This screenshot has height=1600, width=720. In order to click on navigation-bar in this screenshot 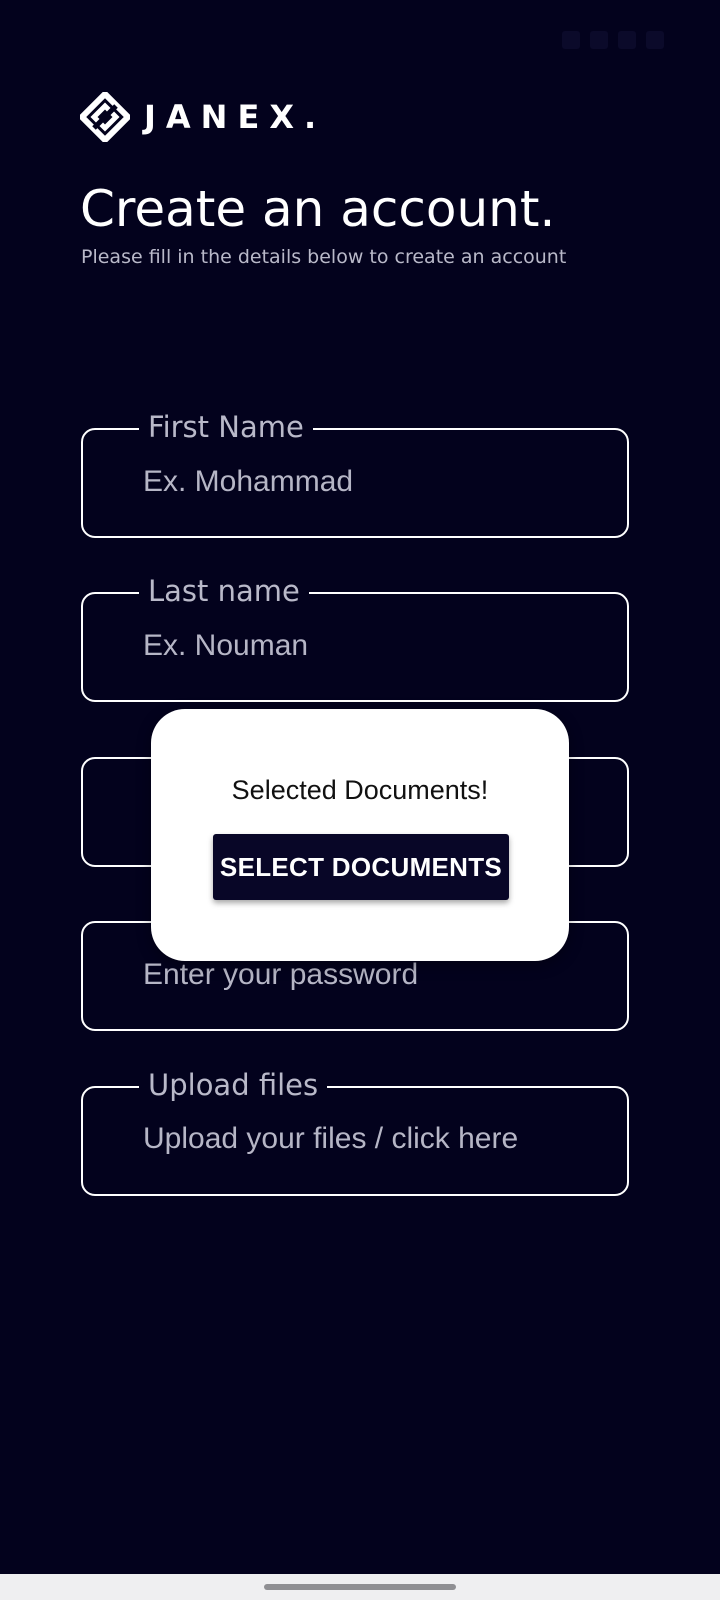, I will do `click(360, 1587)`.